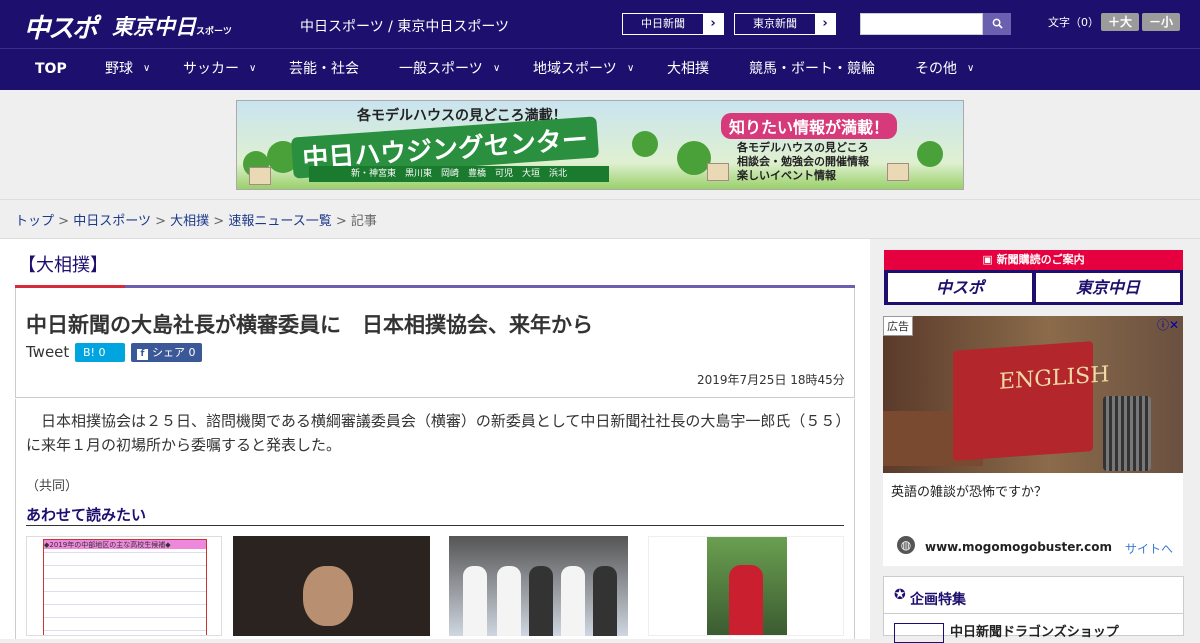 The image size is (1200, 643). Describe the element at coordinates (1161, 22) in the screenshot. I see `font-smaller-button: －小` at that location.